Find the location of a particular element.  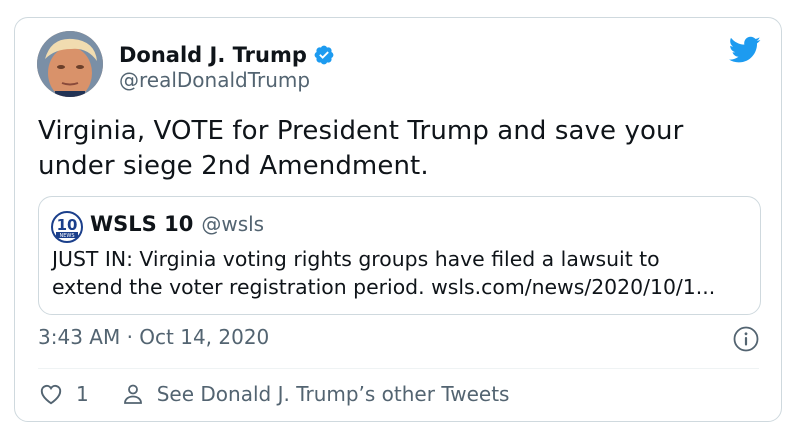

heart-icon is located at coordinates (51, 394).